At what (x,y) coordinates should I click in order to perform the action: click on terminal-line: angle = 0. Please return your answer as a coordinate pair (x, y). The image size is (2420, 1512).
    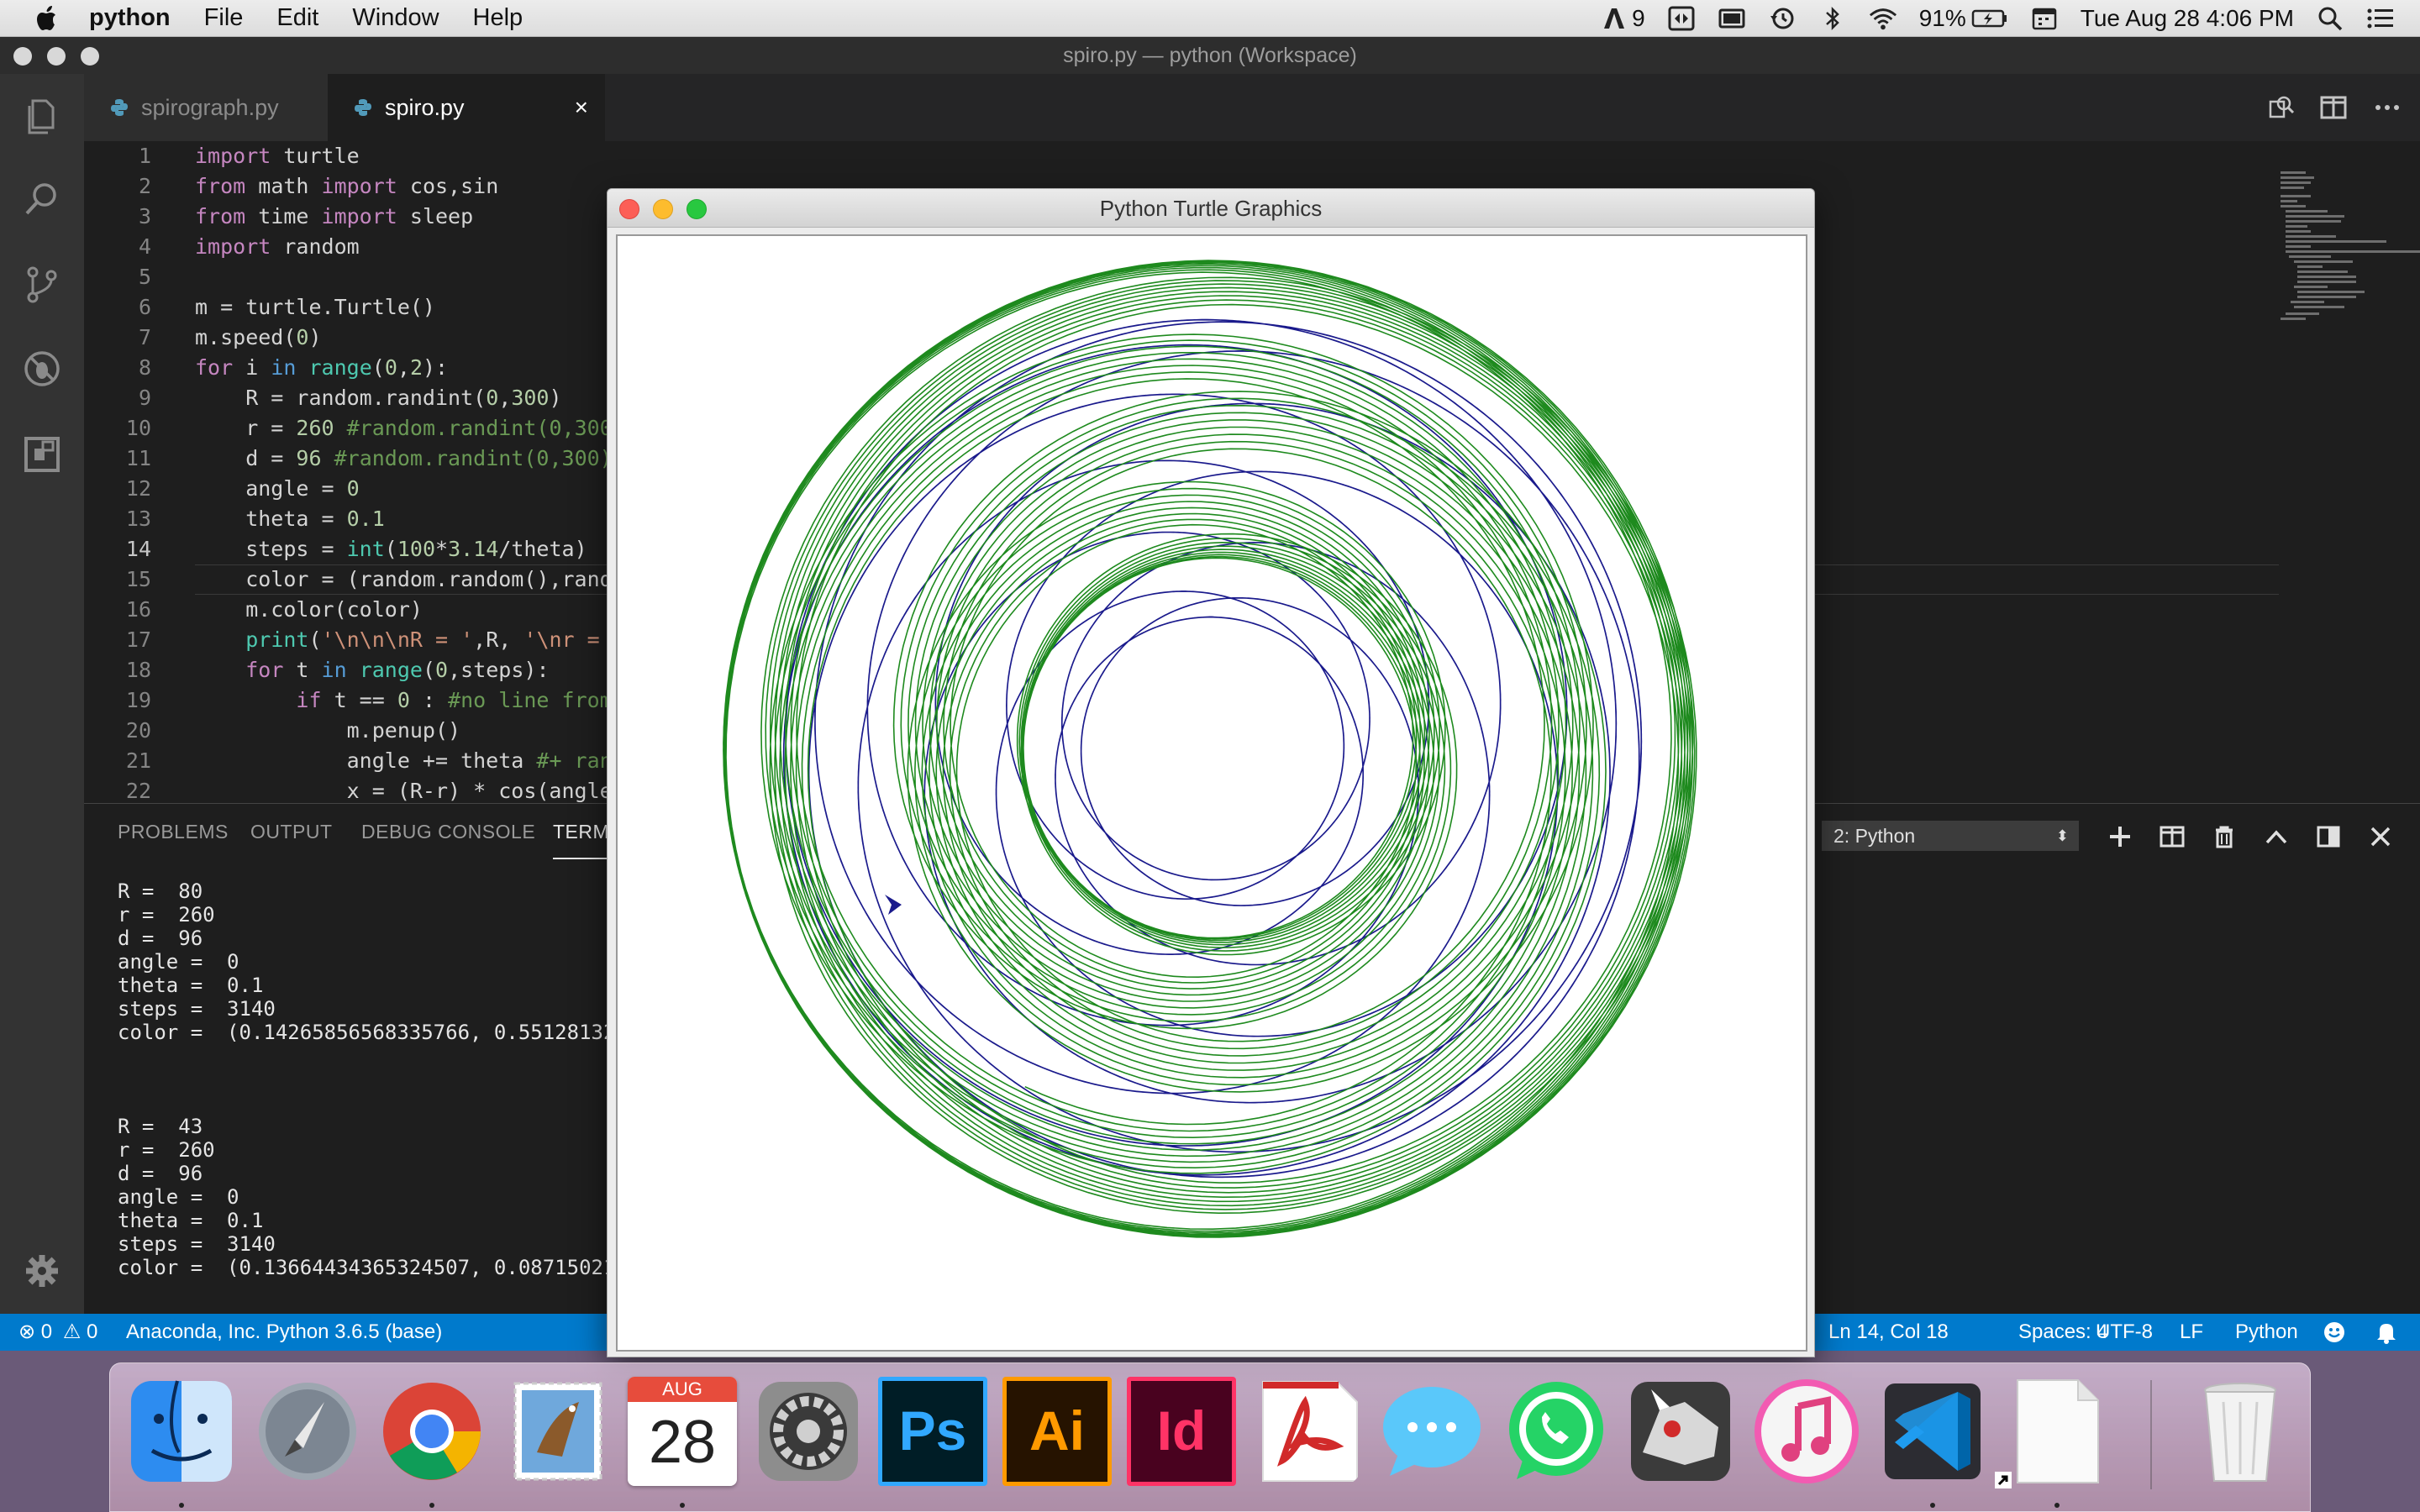
    Looking at the image, I should click on (178, 962).